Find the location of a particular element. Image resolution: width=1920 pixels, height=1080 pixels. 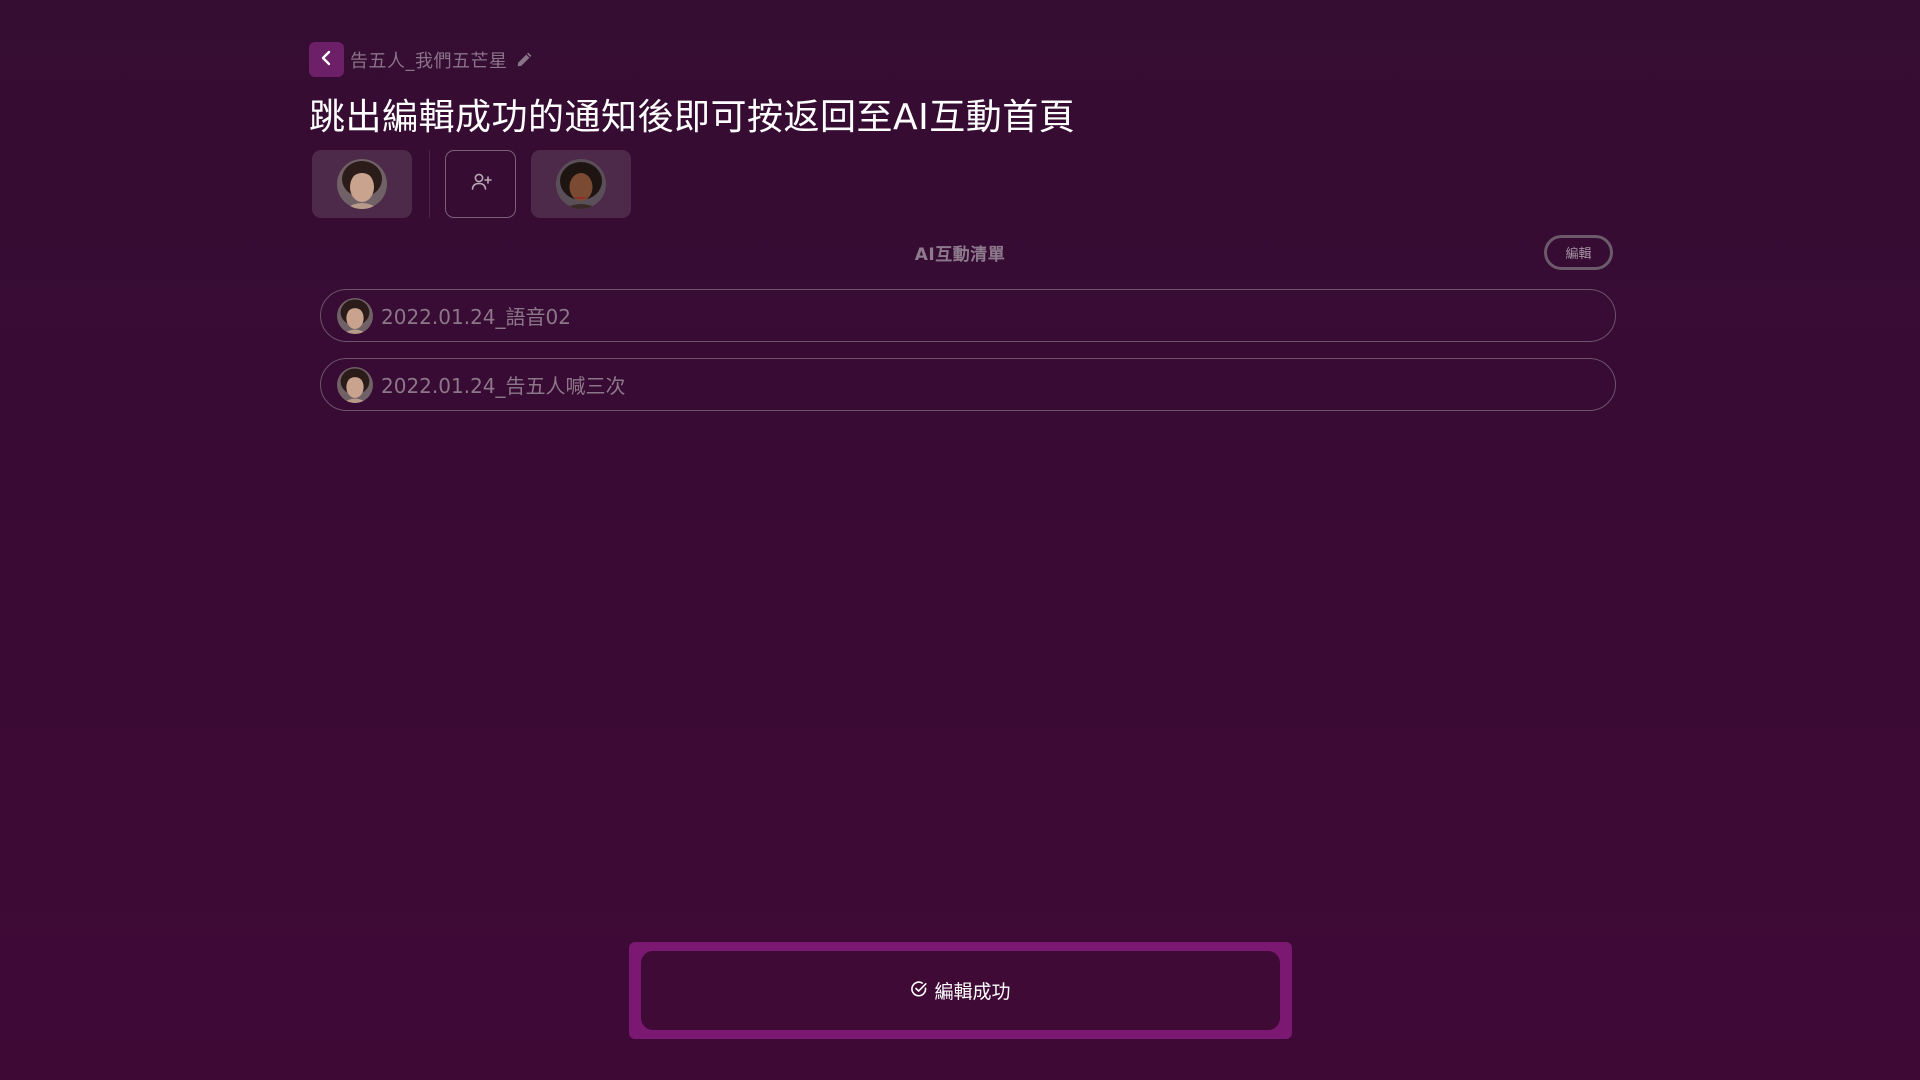

header: 告五人_我們五芒星 is located at coordinates (421, 59).